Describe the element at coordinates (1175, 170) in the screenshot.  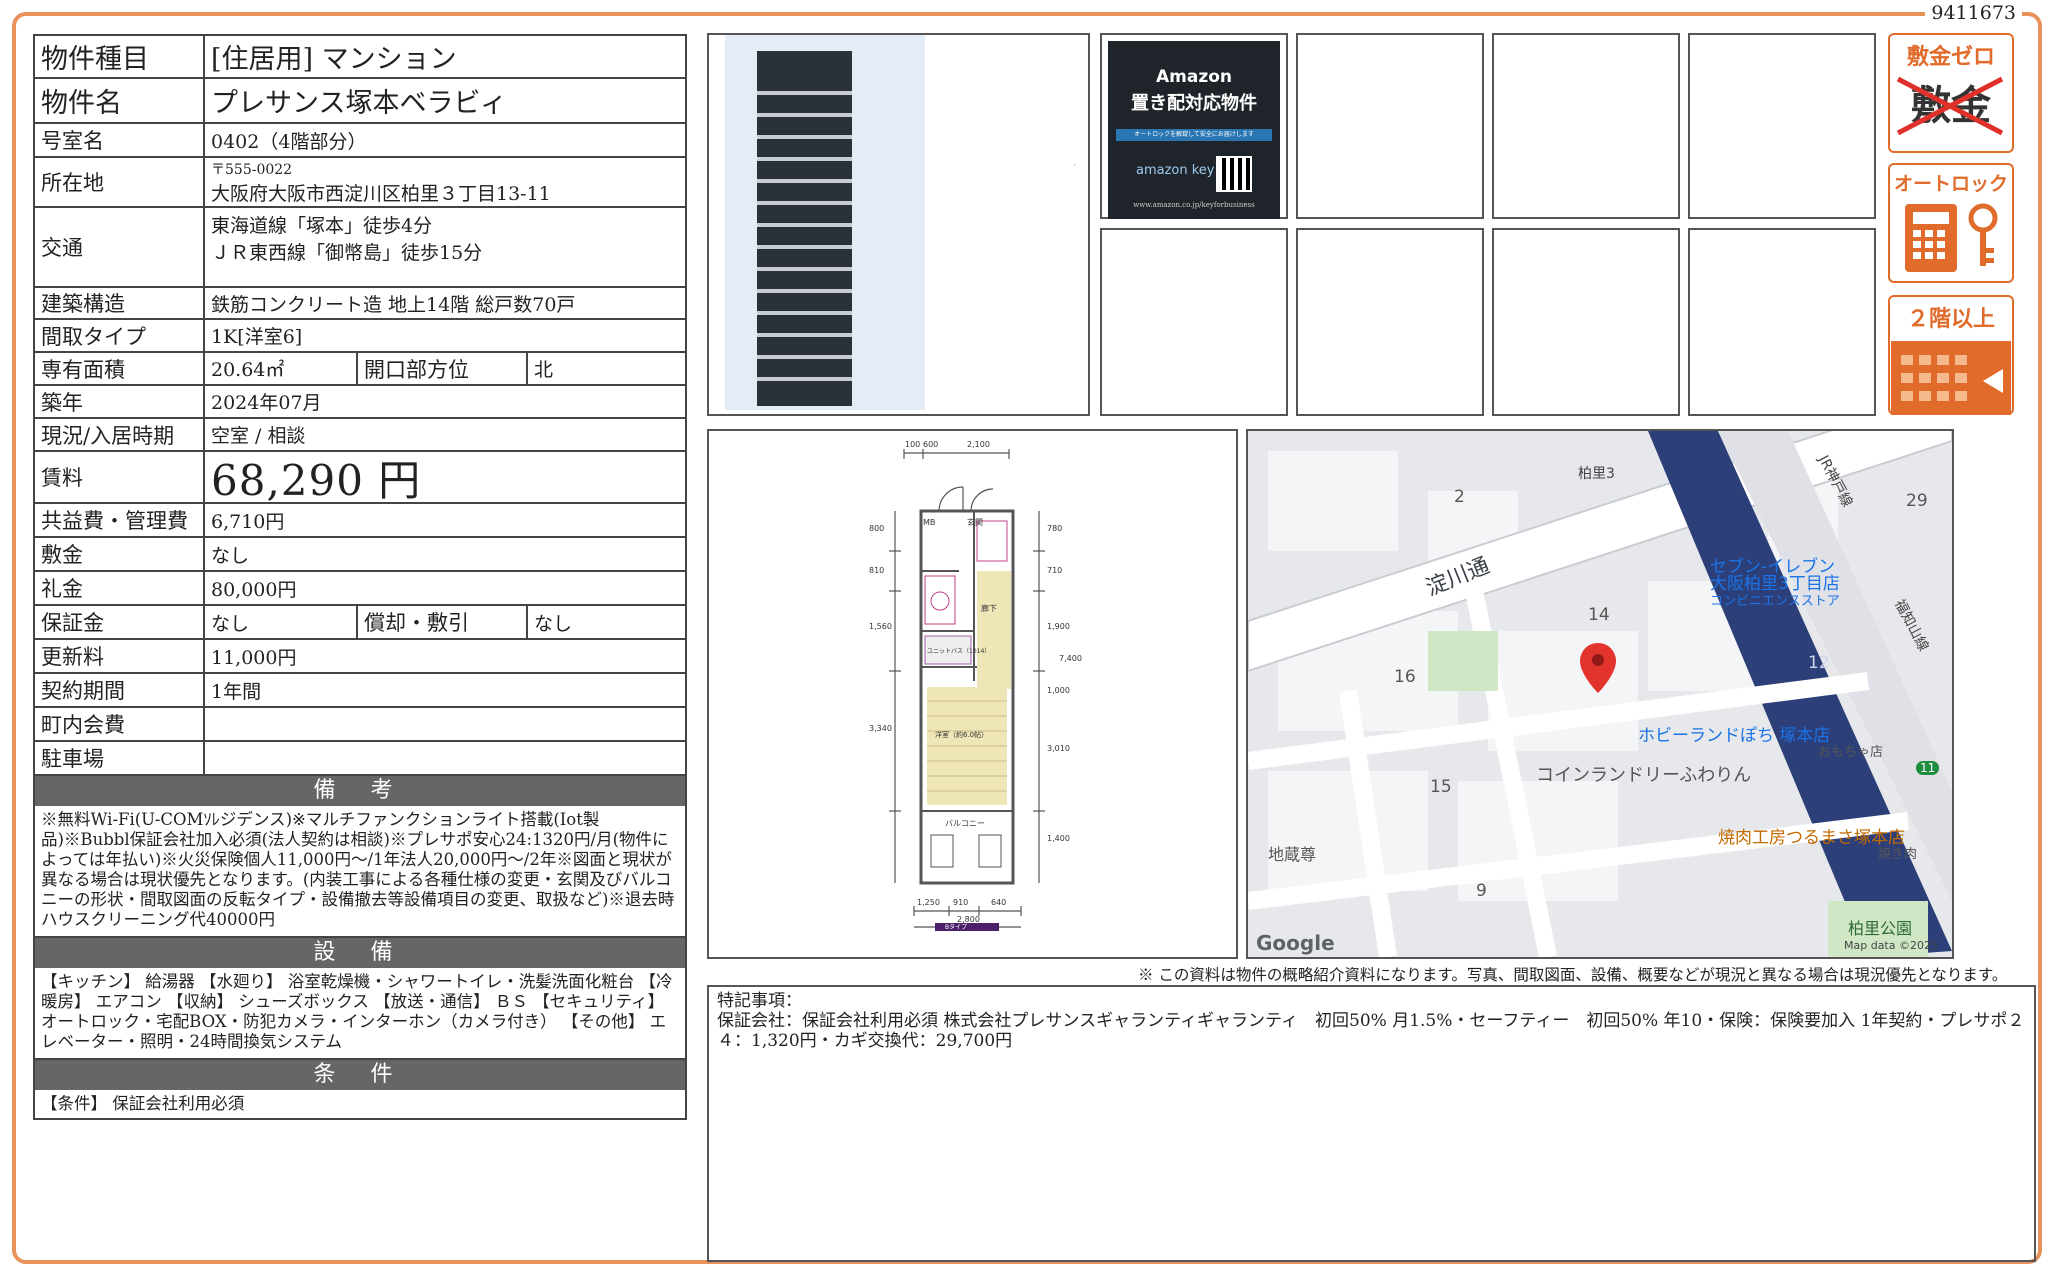
I see `amazon-key-logo: amazon key` at that location.